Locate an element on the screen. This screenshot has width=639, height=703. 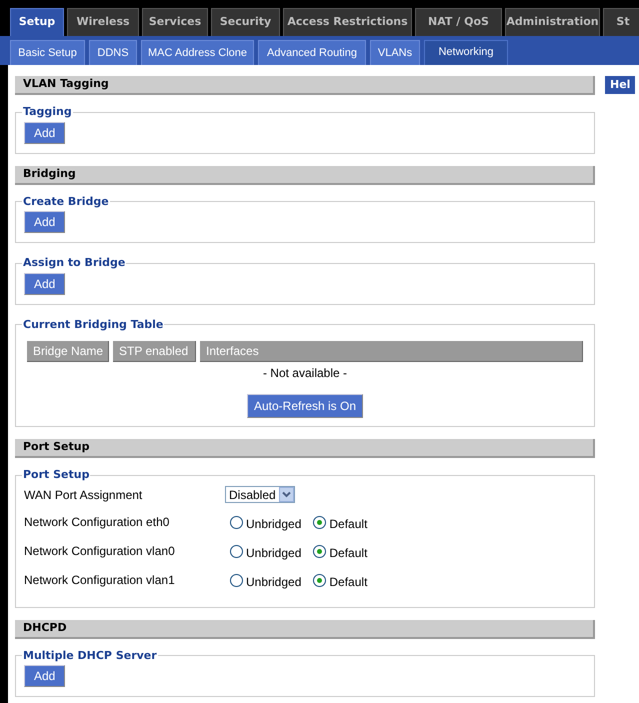
group-legend: Create Bridge is located at coordinates (66, 202).